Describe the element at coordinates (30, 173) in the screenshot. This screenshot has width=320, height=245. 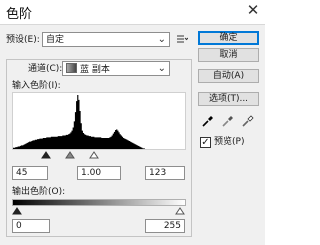
I see `input-black-field: 45` at that location.